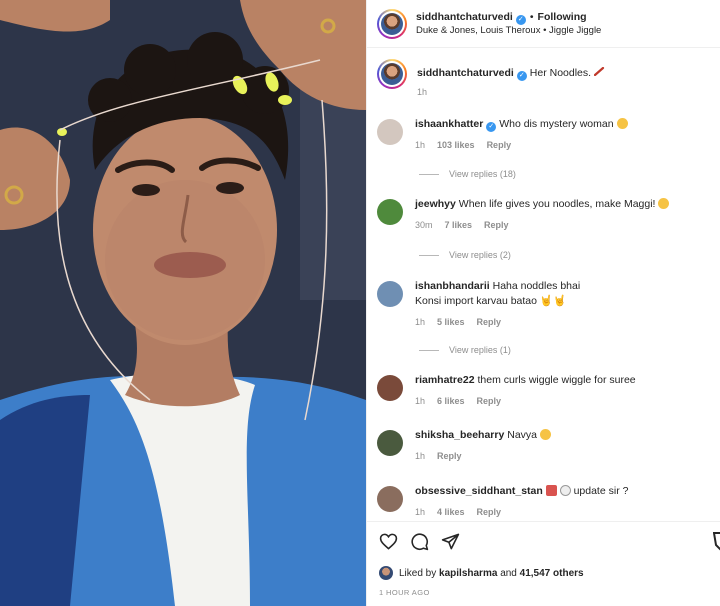 This screenshot has height=606, width=720. What do you see at coordinates (388, 541) in the screenshot?
I see `heart-icon` at bounding box center [388, 541].